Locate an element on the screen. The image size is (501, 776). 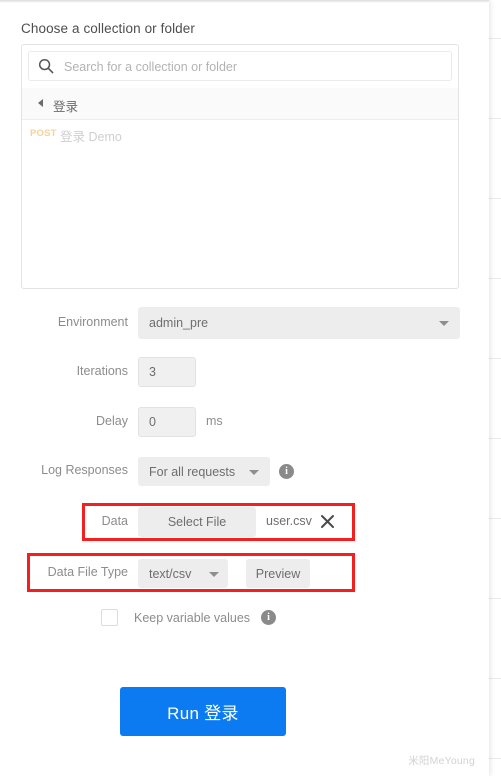
data-row: Data Select File user.csv is located at coordinates (244, 522).